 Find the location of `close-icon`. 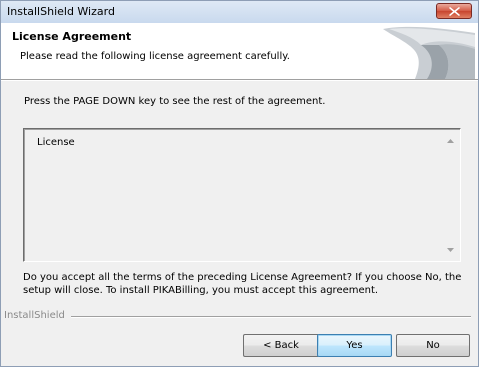

close-icon is located at coordinates (454, 11).